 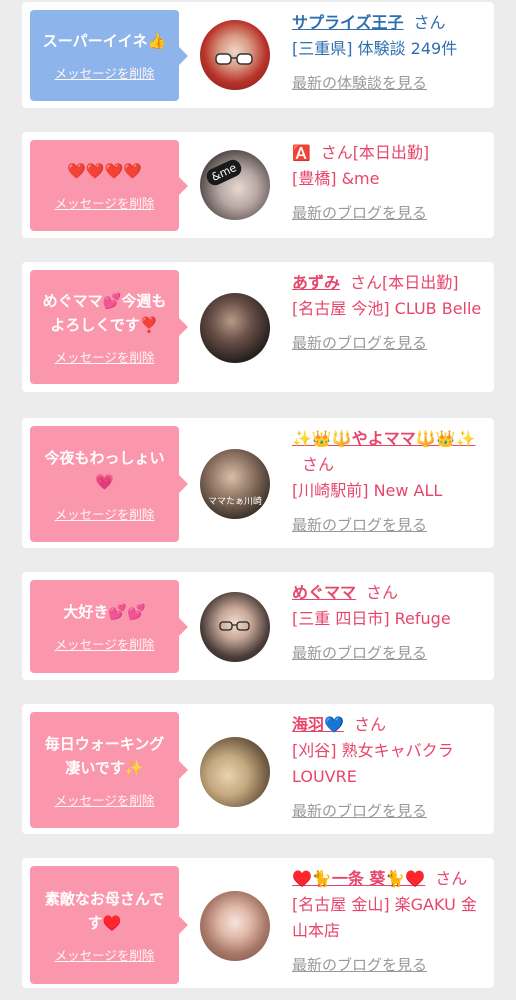 I want to click on user-name-link: めぐママ, so click(x=324, y=592).